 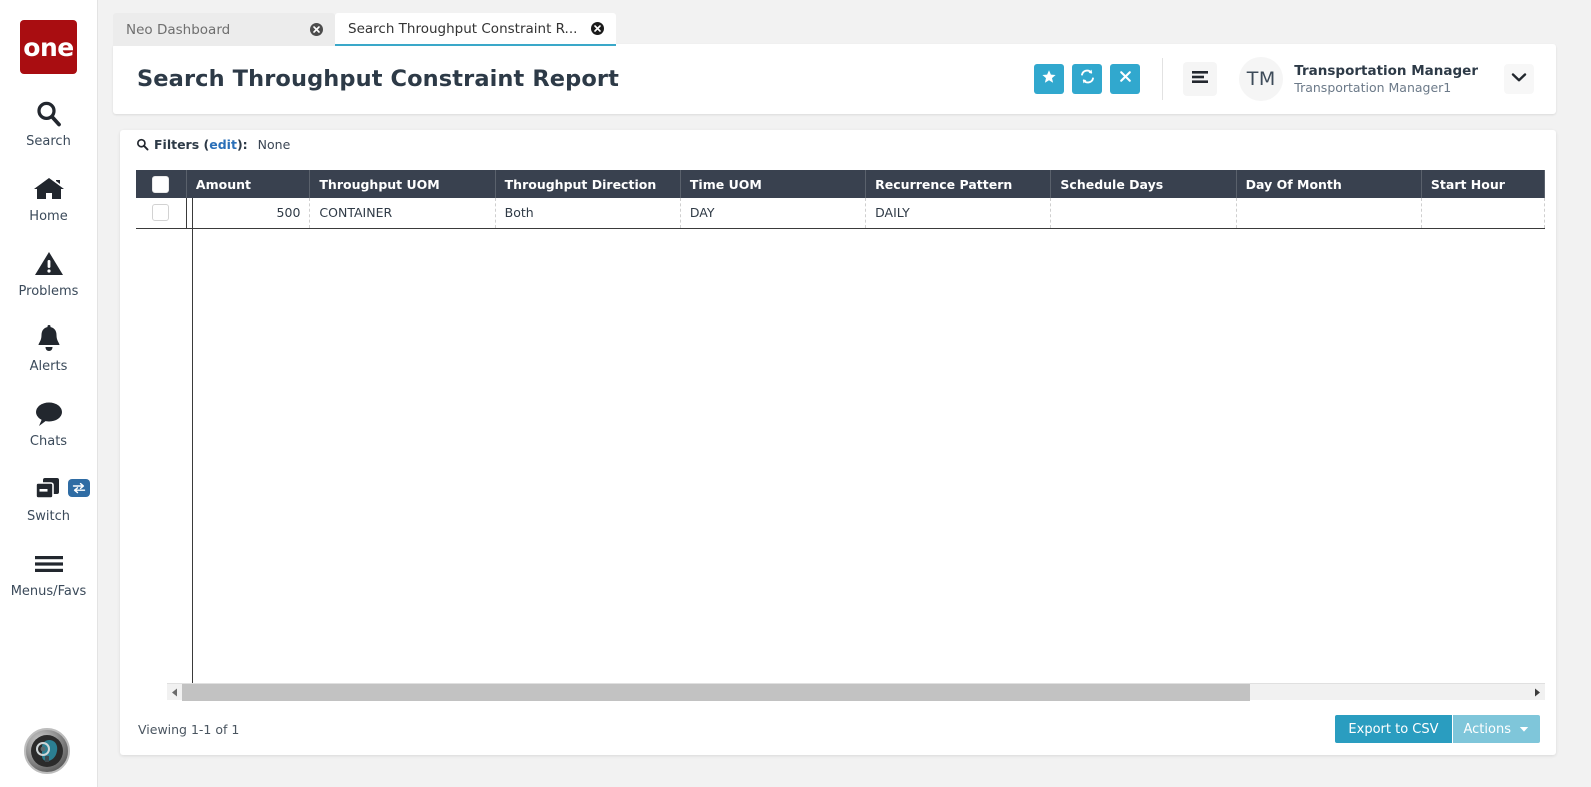 I want to click on cell-day-of-month, so click(x=1329, y=213).